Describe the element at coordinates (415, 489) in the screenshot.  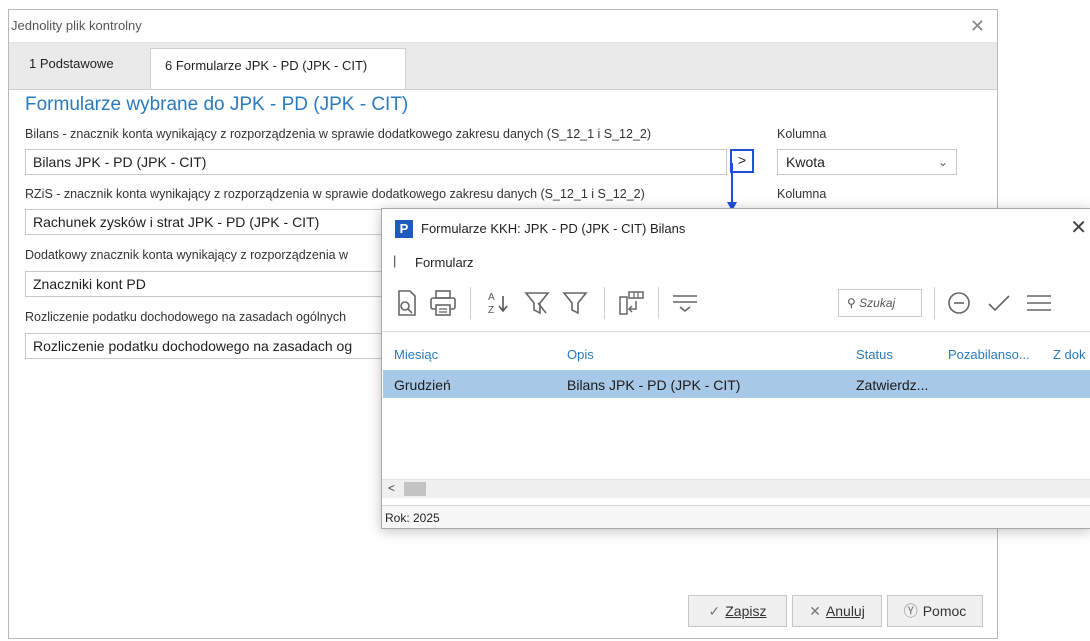
I see `scrollbar-thumb` at that location.